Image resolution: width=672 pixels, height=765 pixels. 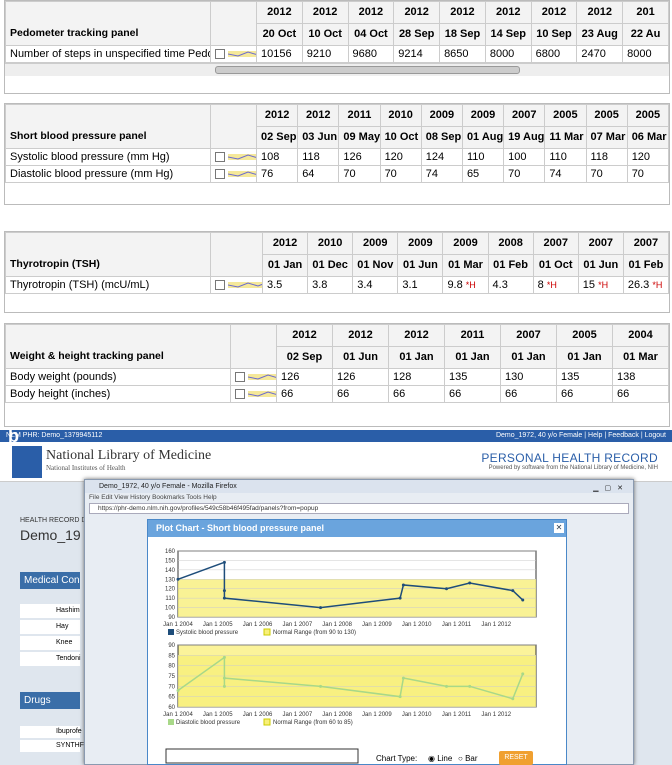 What do you see at coordinates (462, 34) in the screenshot?
I see `date-header: 18 Sep` at bounding box center [462, 34].